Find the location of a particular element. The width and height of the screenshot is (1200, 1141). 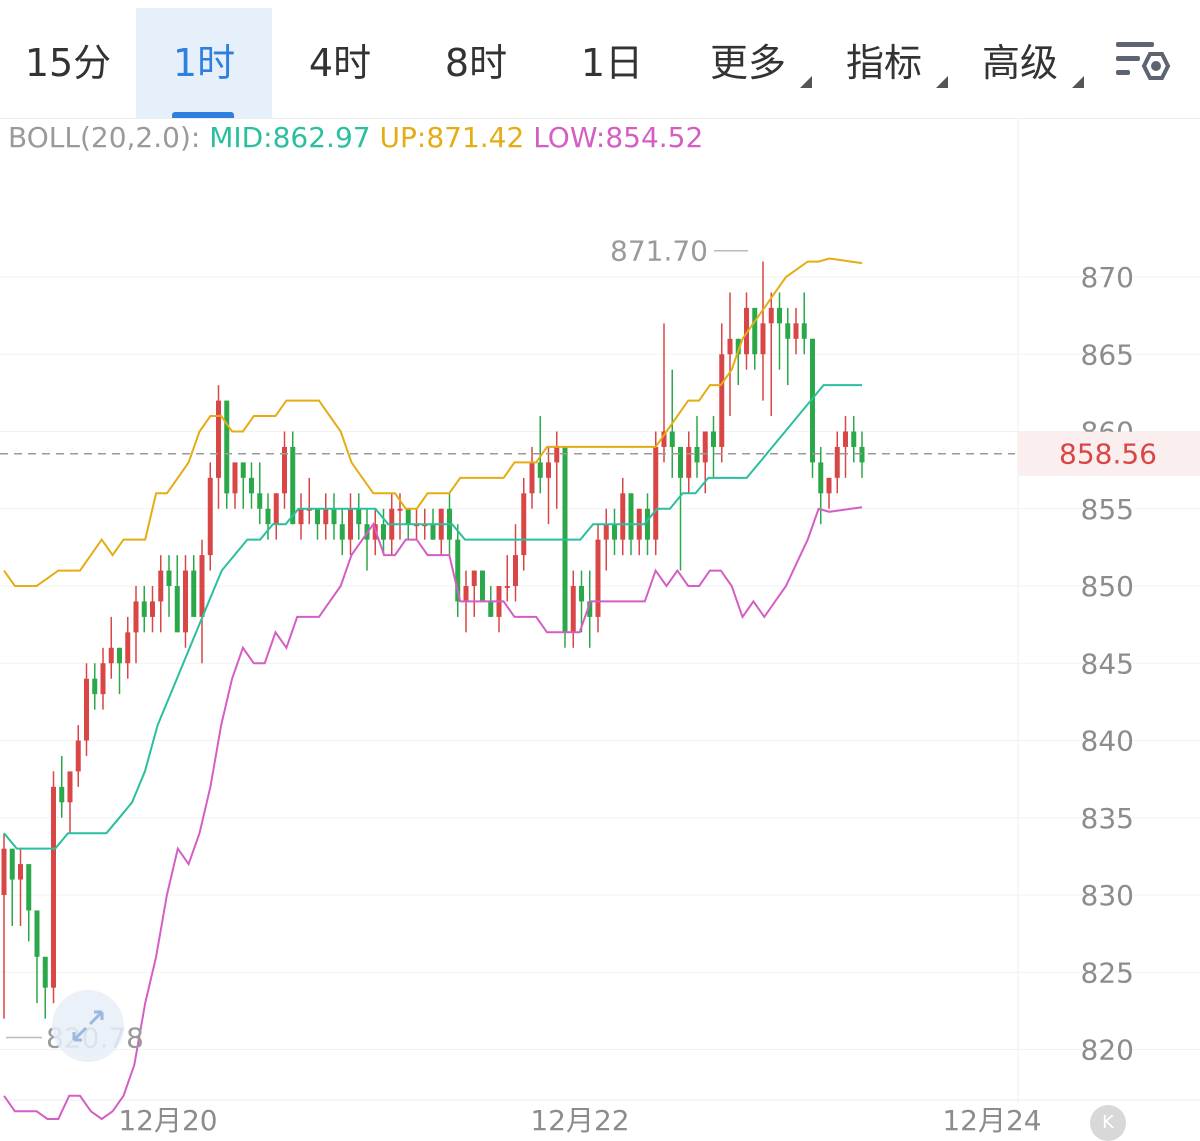

tab-1hour: 1时 is located at coordinates (204, 63).